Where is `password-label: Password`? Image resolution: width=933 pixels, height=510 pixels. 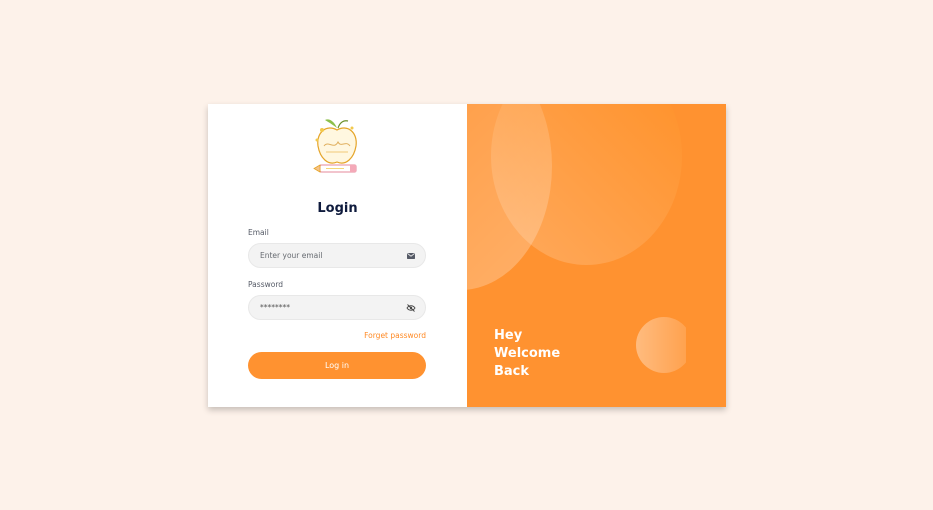
password-label: Password is located at coordinates (266, 284).